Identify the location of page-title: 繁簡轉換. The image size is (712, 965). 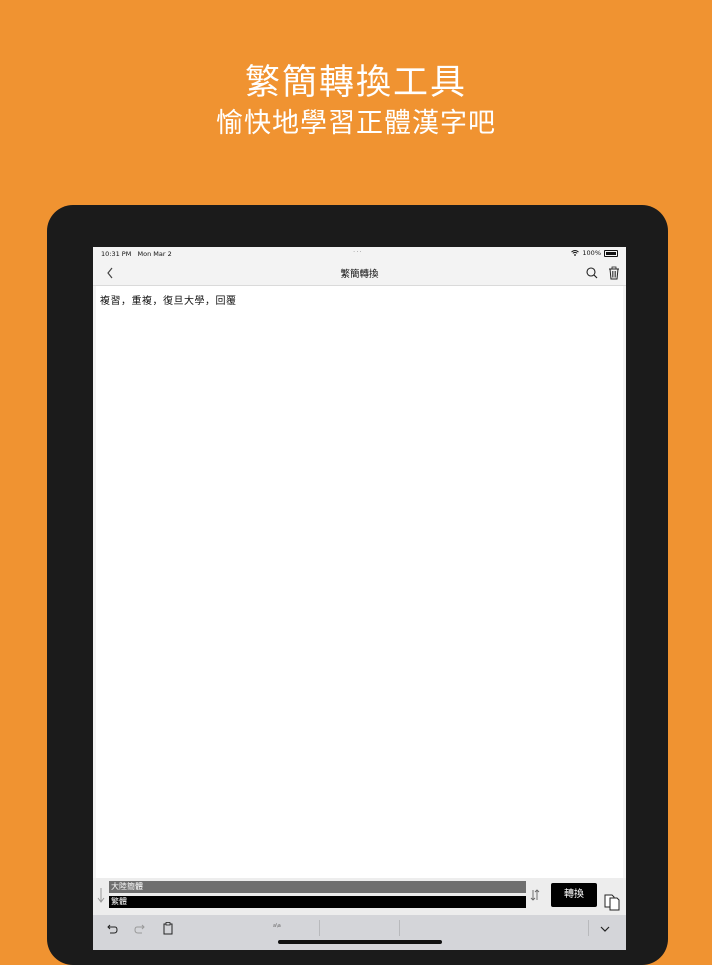
(359, 273).